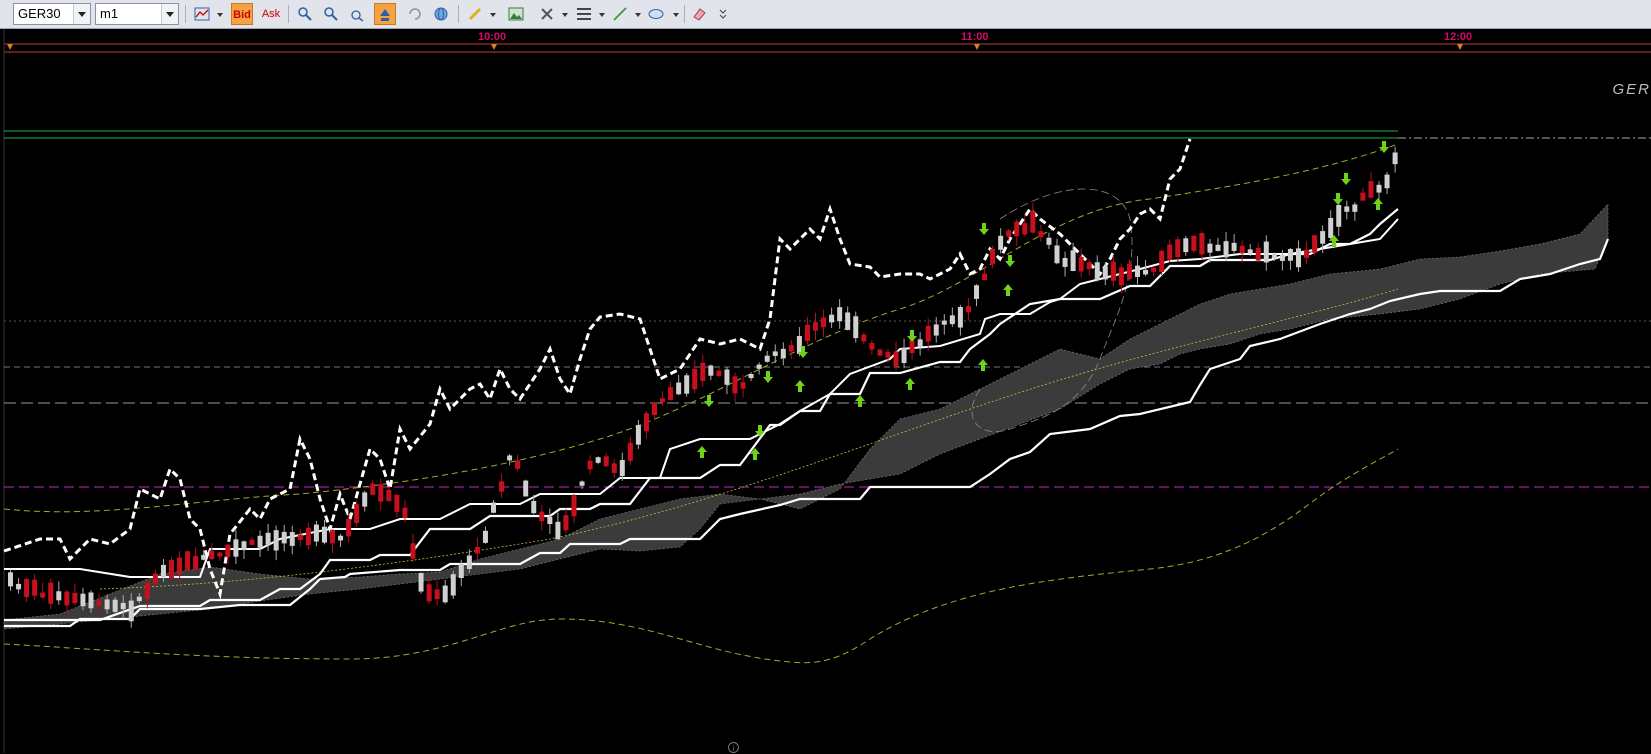 The width and height of the screenshot is (1651, 754). Describe the element at coordinates (620, 14) in the screenshot. I see `trendline-button` at that location.